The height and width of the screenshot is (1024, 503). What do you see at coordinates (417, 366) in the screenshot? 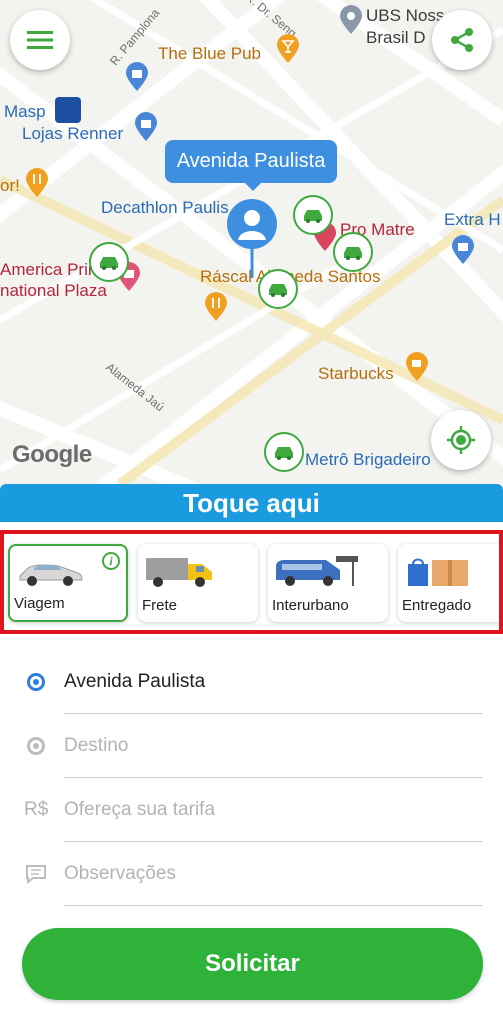
I see `cafe-marker-icon` at bounding box center [417, 366].